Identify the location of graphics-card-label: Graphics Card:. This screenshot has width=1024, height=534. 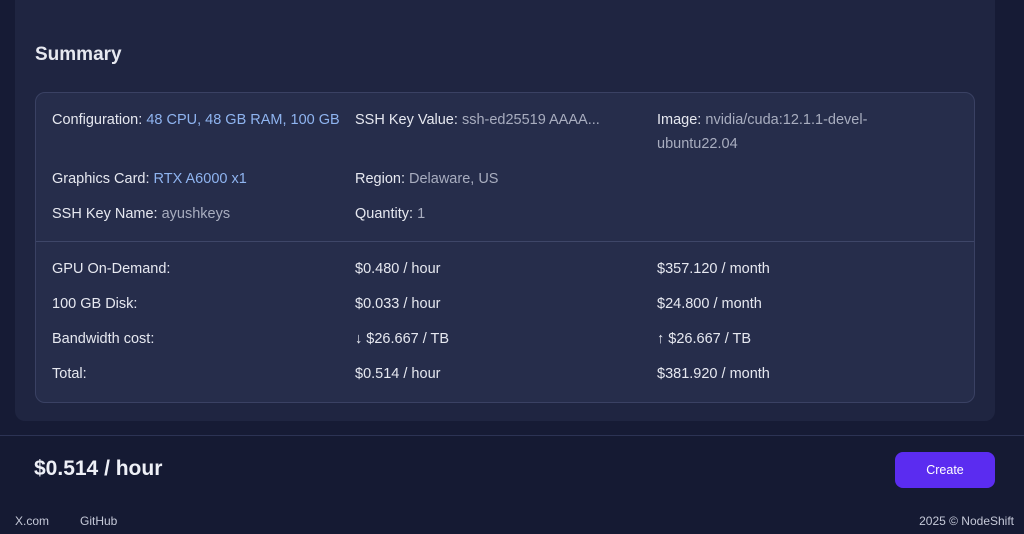
(101, 179).